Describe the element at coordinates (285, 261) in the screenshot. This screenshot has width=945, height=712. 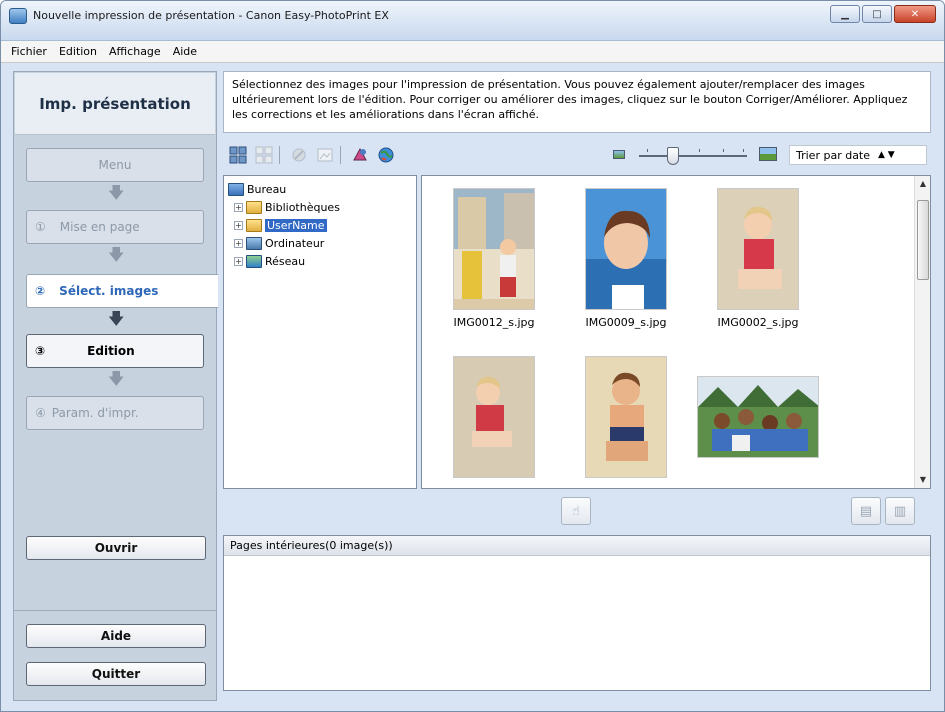
I see `tree-item-label: Réseau` at that location.